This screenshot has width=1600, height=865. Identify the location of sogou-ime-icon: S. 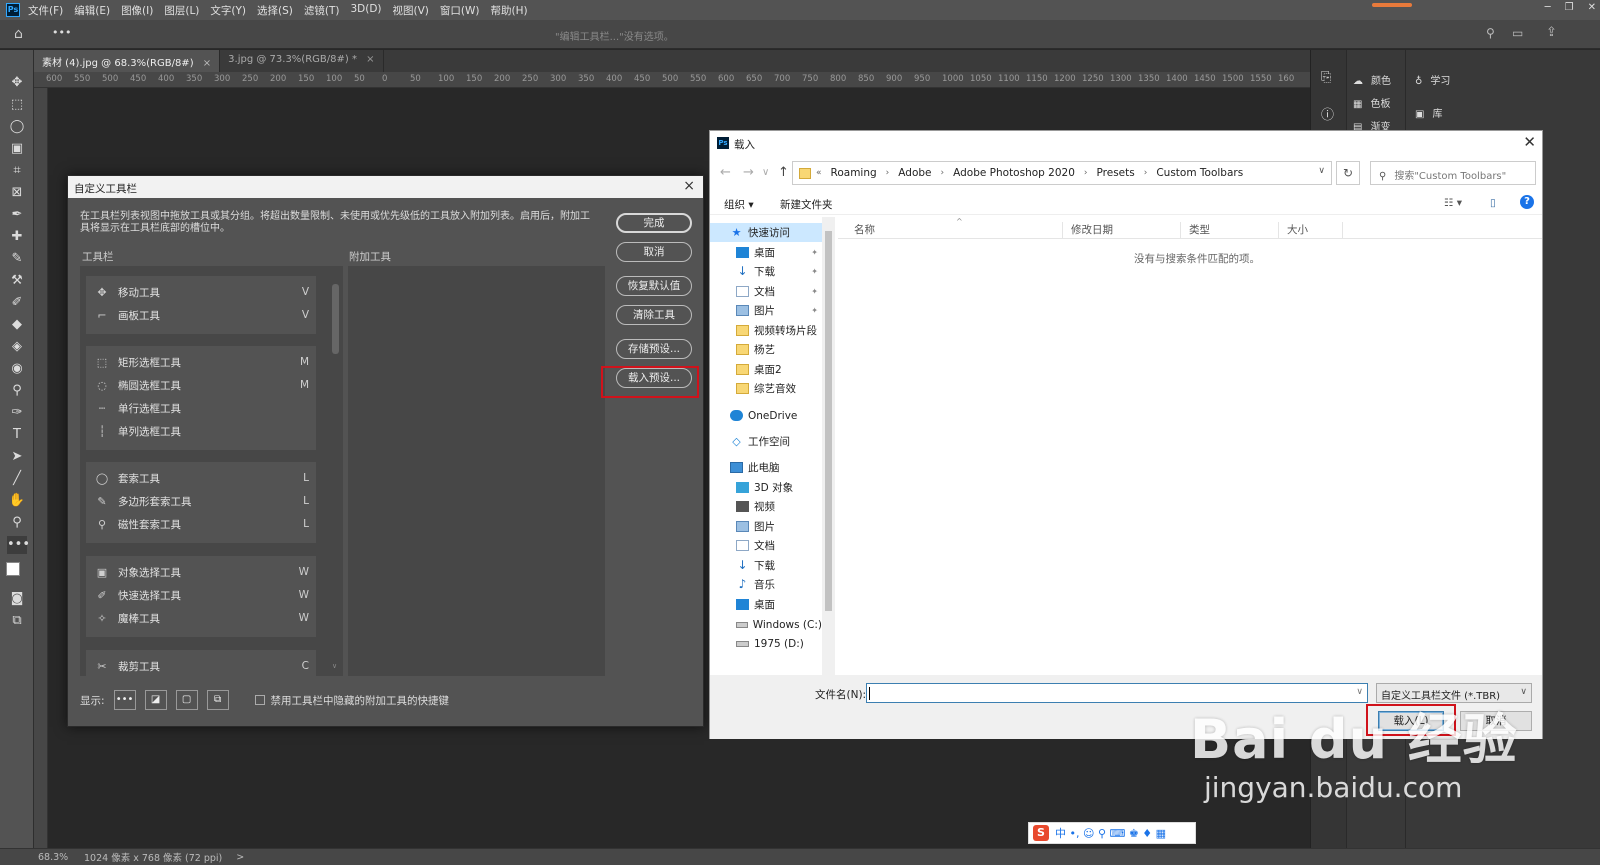
(1041, 833).